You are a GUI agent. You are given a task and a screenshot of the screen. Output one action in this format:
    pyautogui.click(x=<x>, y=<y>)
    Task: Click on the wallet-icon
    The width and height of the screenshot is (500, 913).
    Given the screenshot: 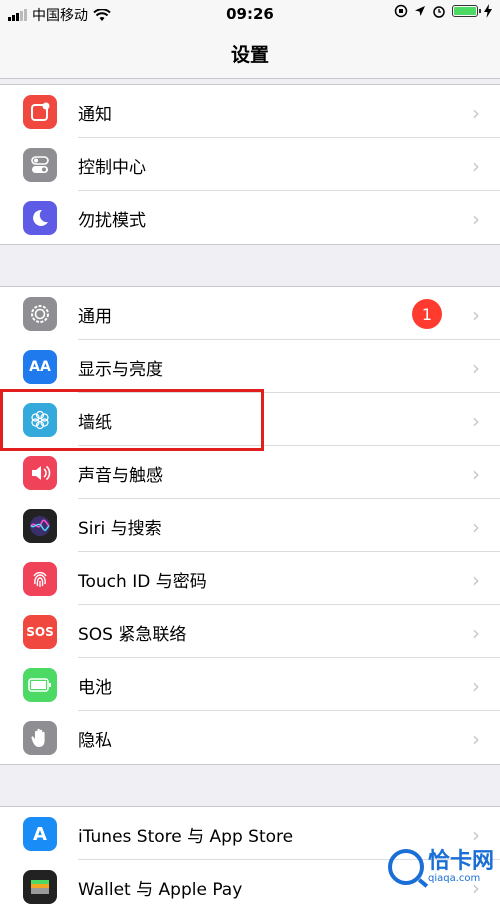 What is the action you would take?
    pyautogui.click(x=40, y=887)
    